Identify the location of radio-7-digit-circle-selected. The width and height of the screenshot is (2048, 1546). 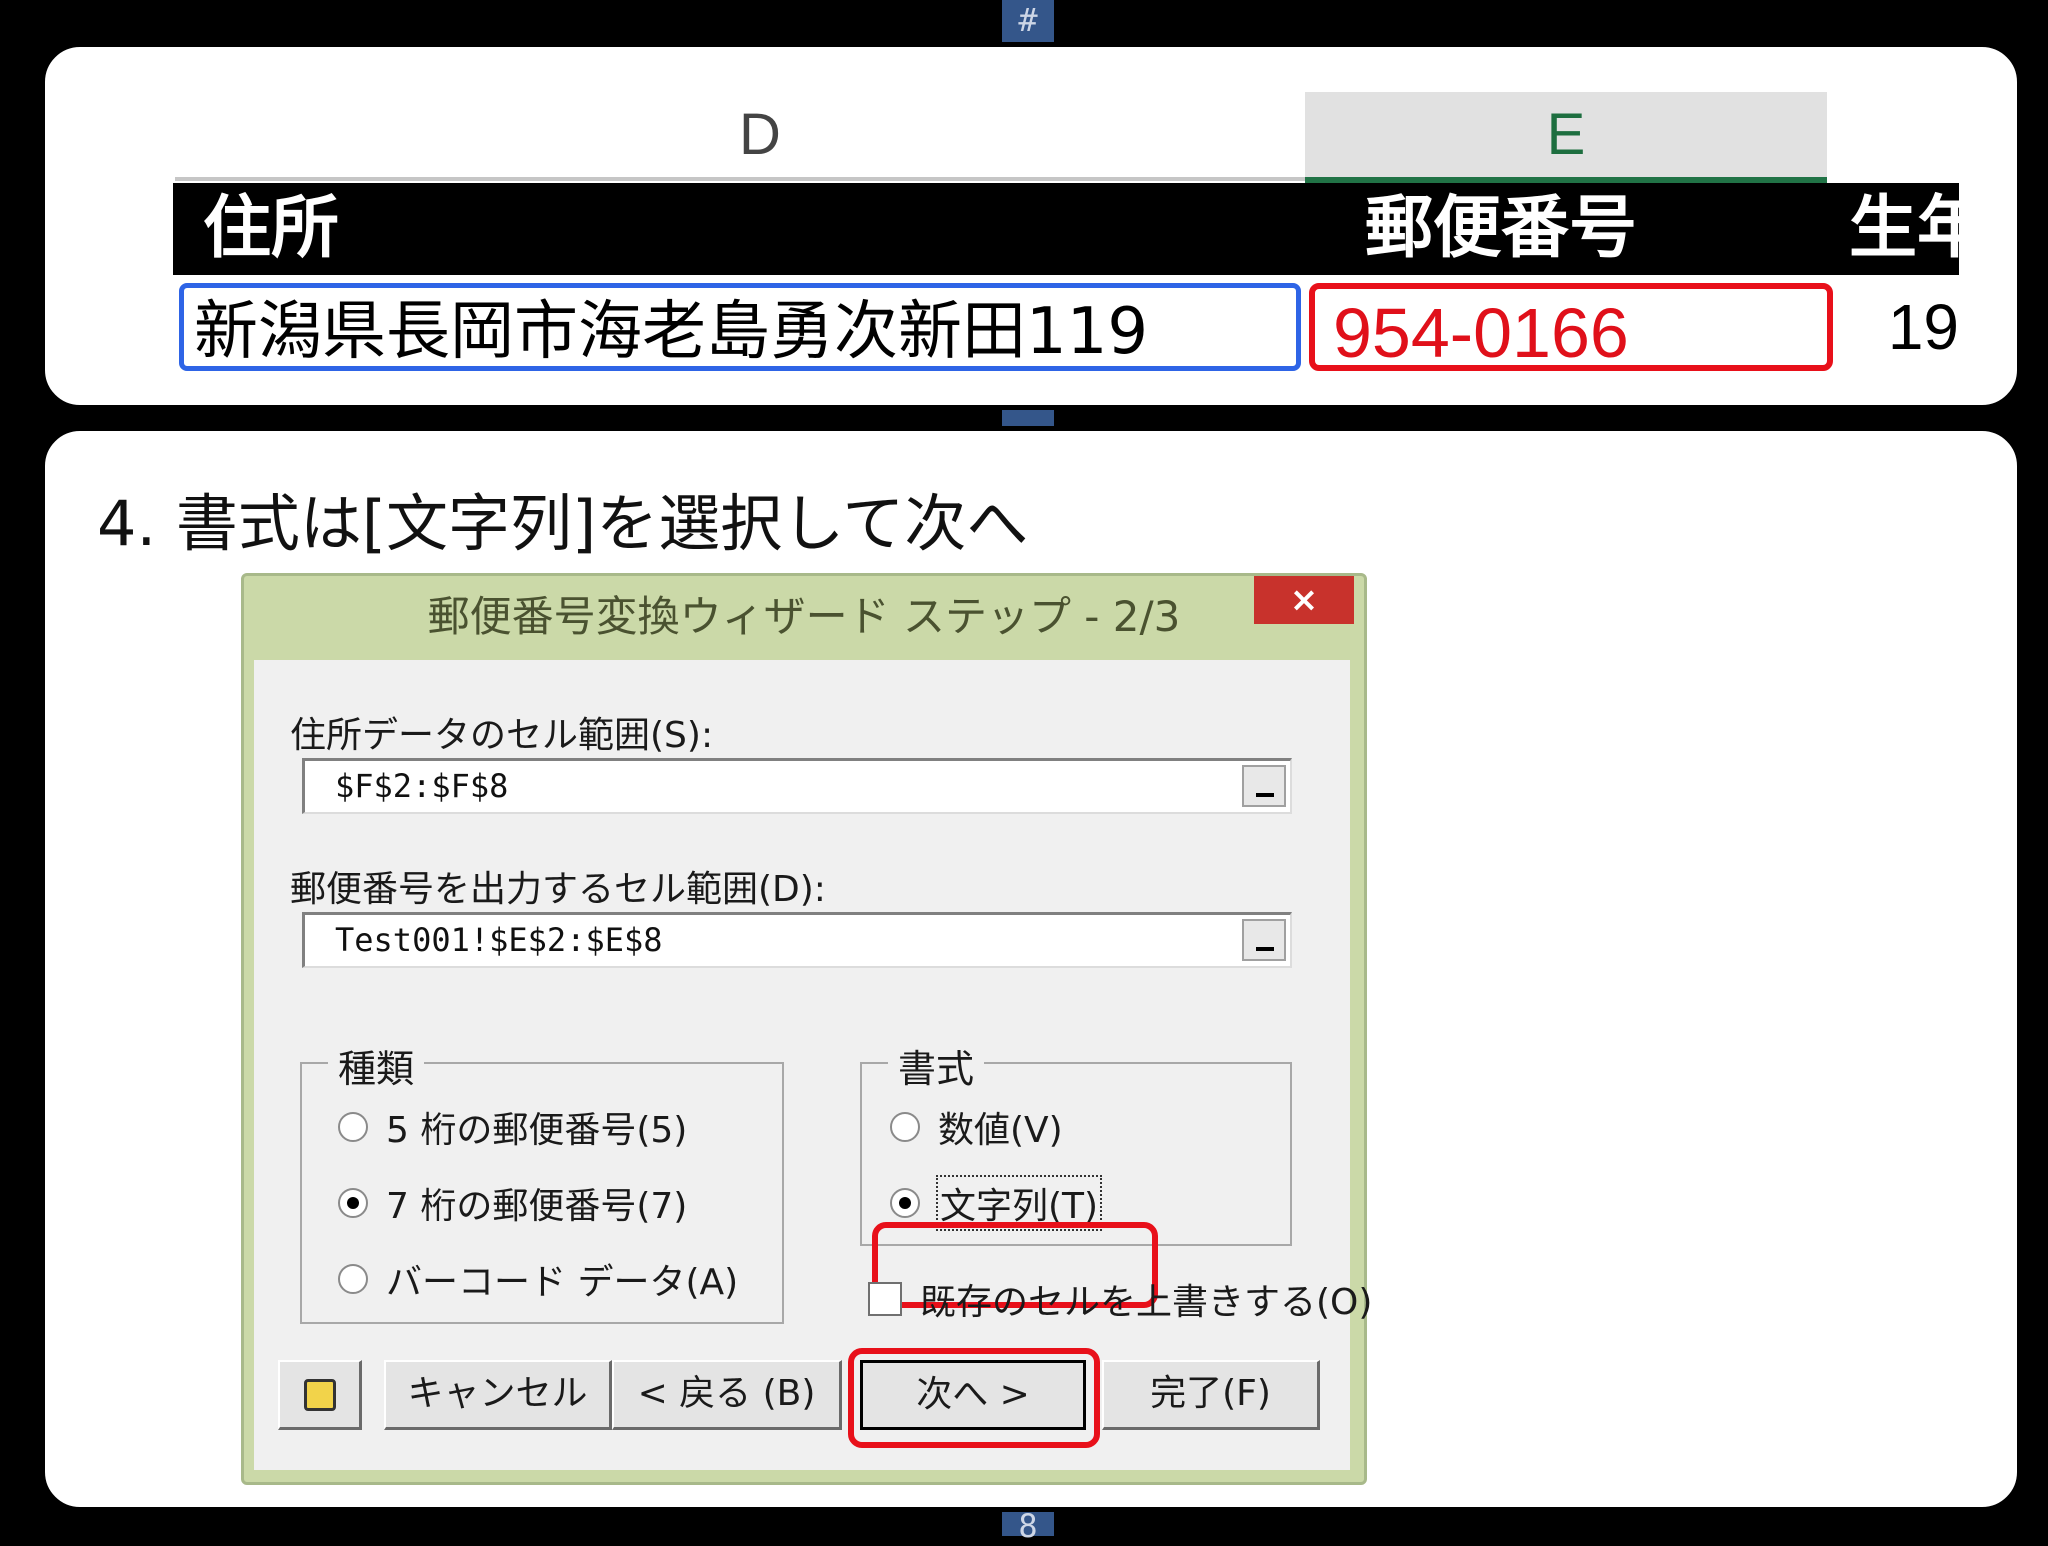
(353, 1203).